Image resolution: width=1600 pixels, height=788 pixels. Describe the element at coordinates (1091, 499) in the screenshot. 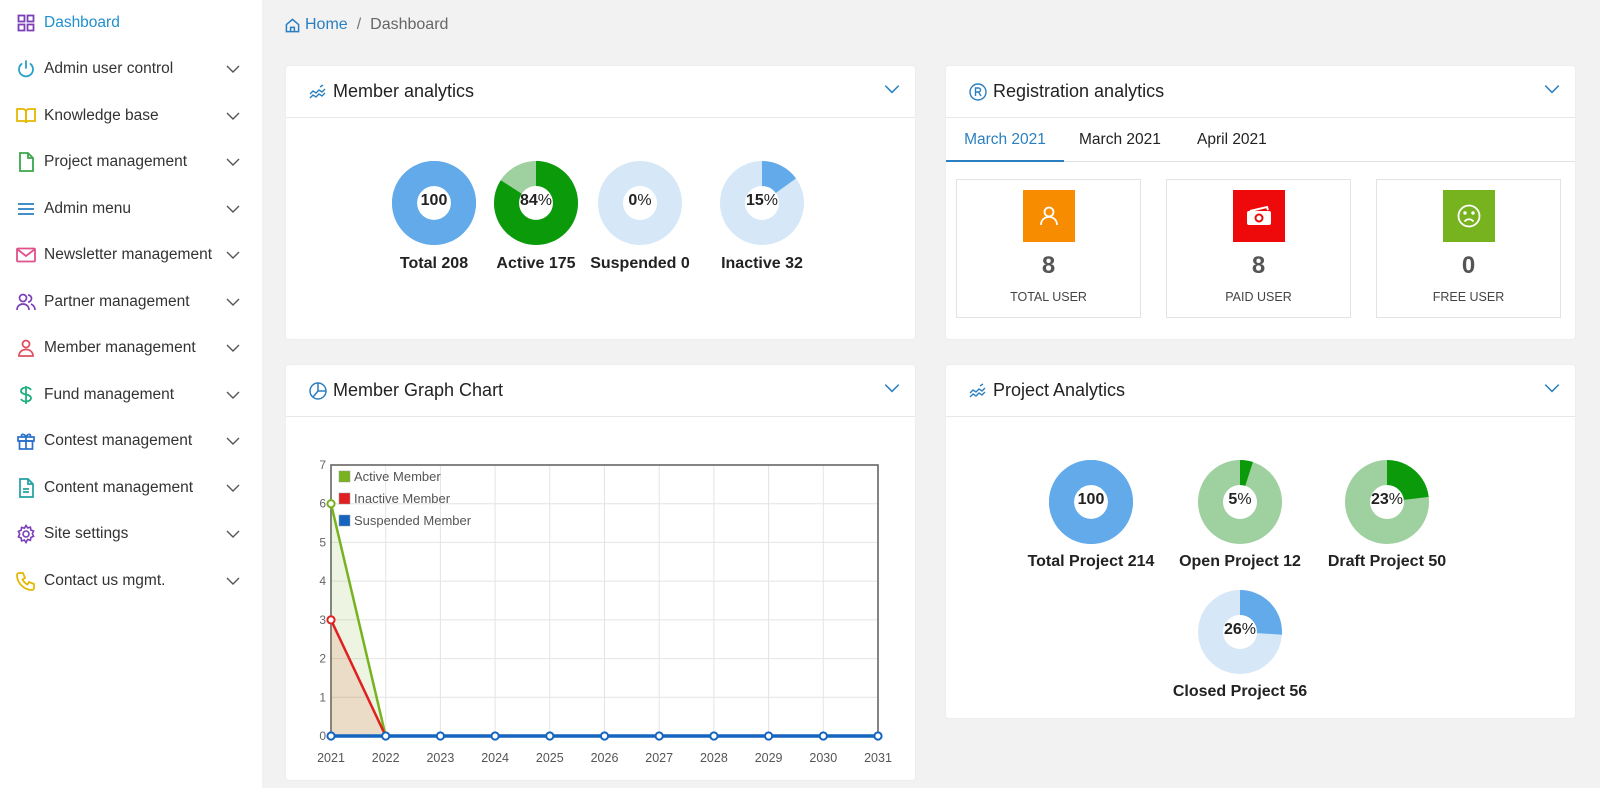

I see `donut-value: 100` at that location.